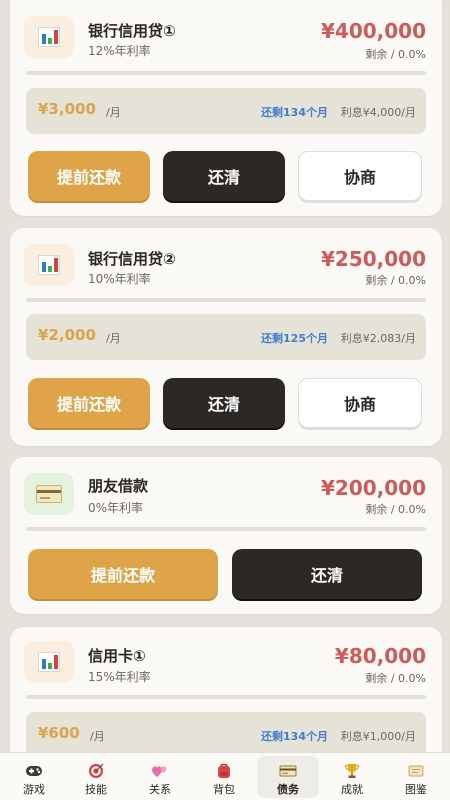 The width and height of the screenshot is (450, 800). I want to click on debt-rate: 10%年利率, so click(119, 279).